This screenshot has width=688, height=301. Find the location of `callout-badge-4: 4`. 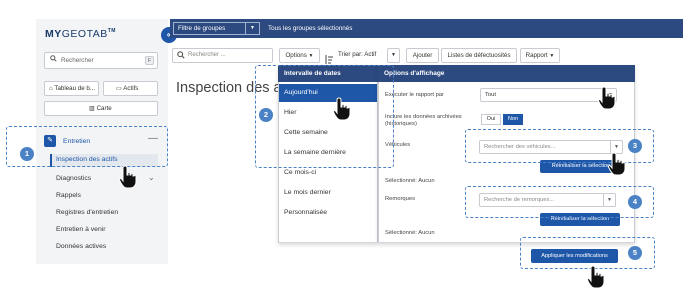

callout-badge-4: 4 is located at coordinates (635, 202).